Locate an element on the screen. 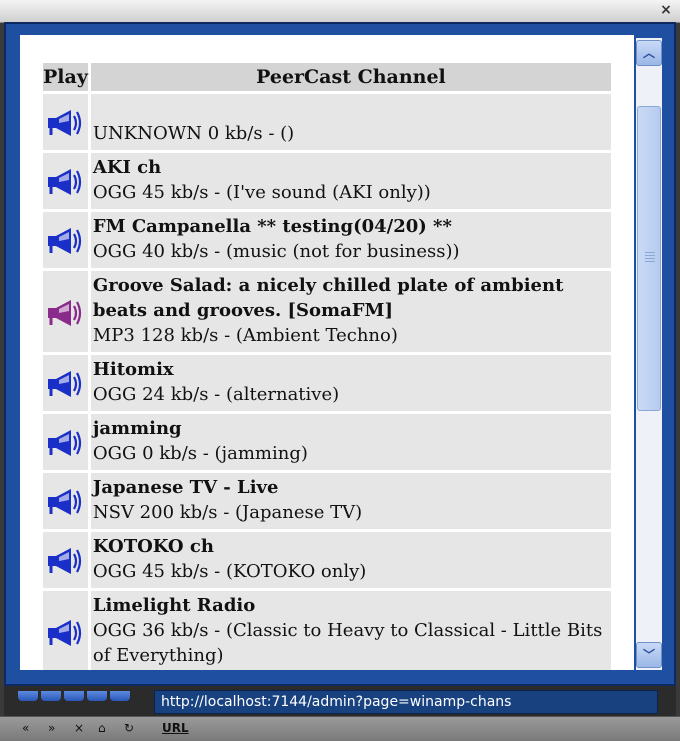 This screenshot has width=680, height=741. channel-name: Japanese TV - Live is located at coordinates (351, 487).